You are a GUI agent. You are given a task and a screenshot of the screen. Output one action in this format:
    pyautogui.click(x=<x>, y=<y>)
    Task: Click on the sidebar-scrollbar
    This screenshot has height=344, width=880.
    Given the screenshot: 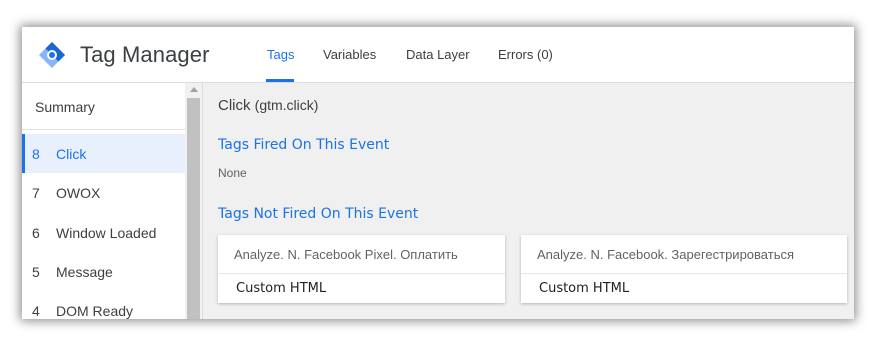 What is the action you would take?
    pyautogui.click(x=193, y=201)
    